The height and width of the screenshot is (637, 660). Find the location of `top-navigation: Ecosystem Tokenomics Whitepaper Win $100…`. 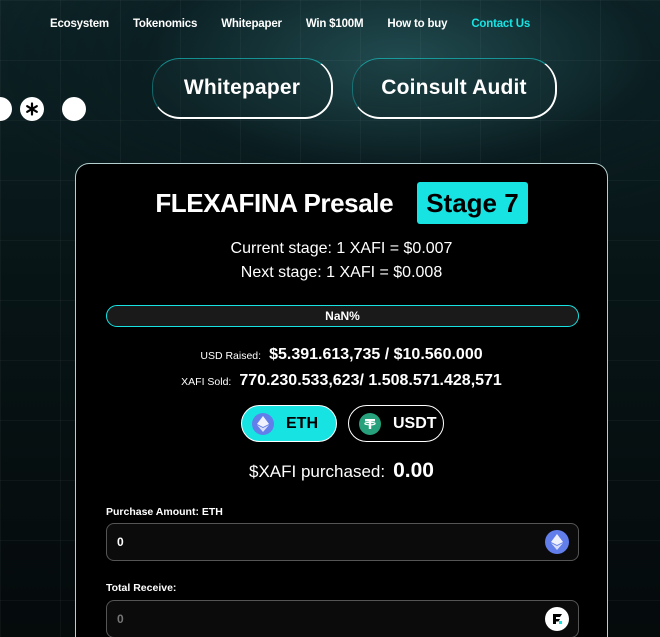

top-navigation: Ecosystem Tokenomics Whitepaper Win $100… is located at coordinates (290, 24).